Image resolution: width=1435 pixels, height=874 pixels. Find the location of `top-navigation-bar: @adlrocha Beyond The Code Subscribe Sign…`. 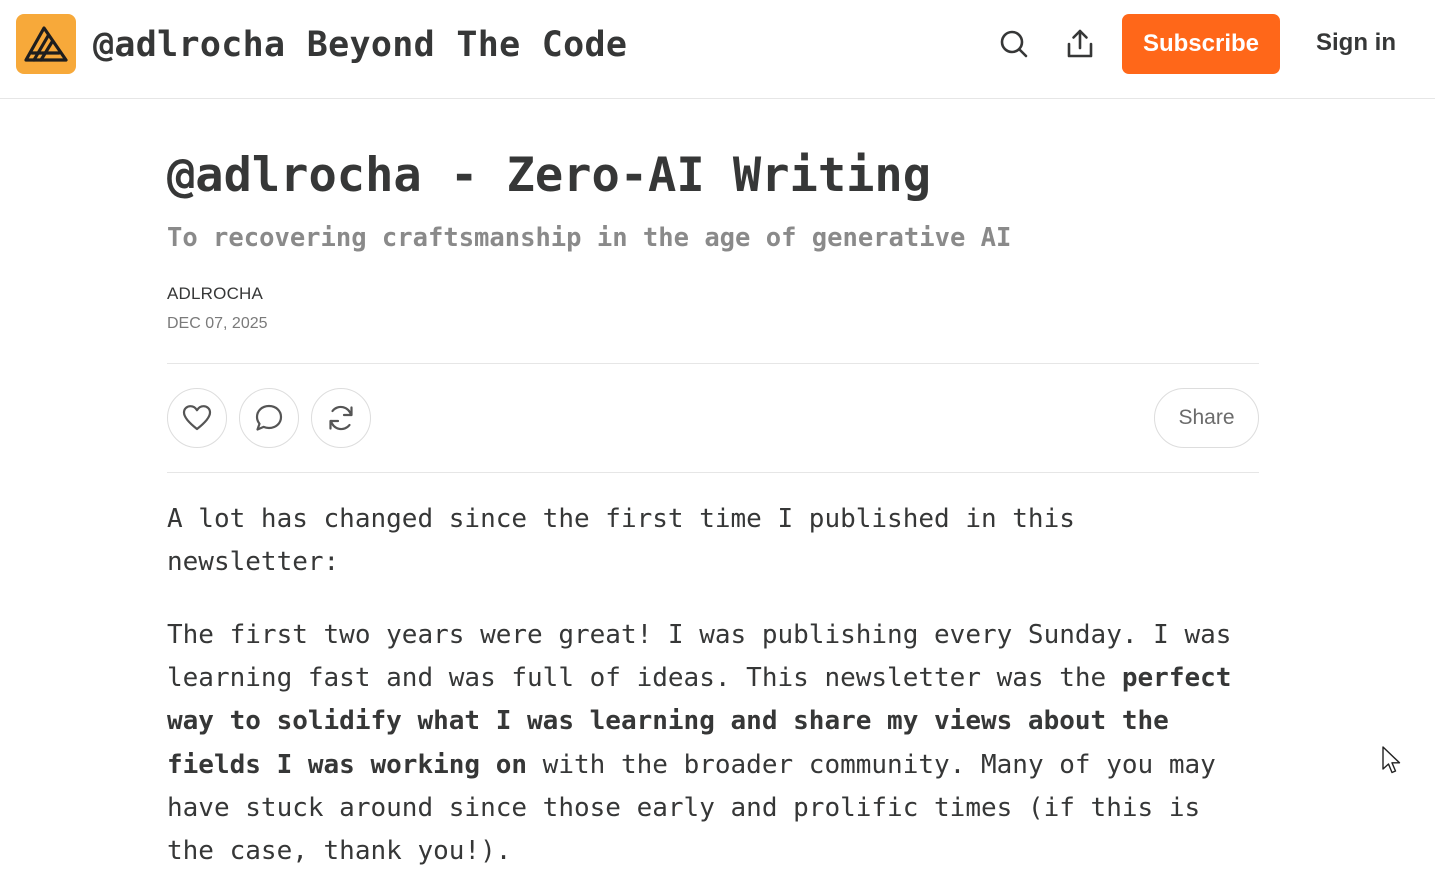

top-navigation-bar: @adlrocha Beyond The Code Subscribe Sign… is located at coordinates (717, 49).